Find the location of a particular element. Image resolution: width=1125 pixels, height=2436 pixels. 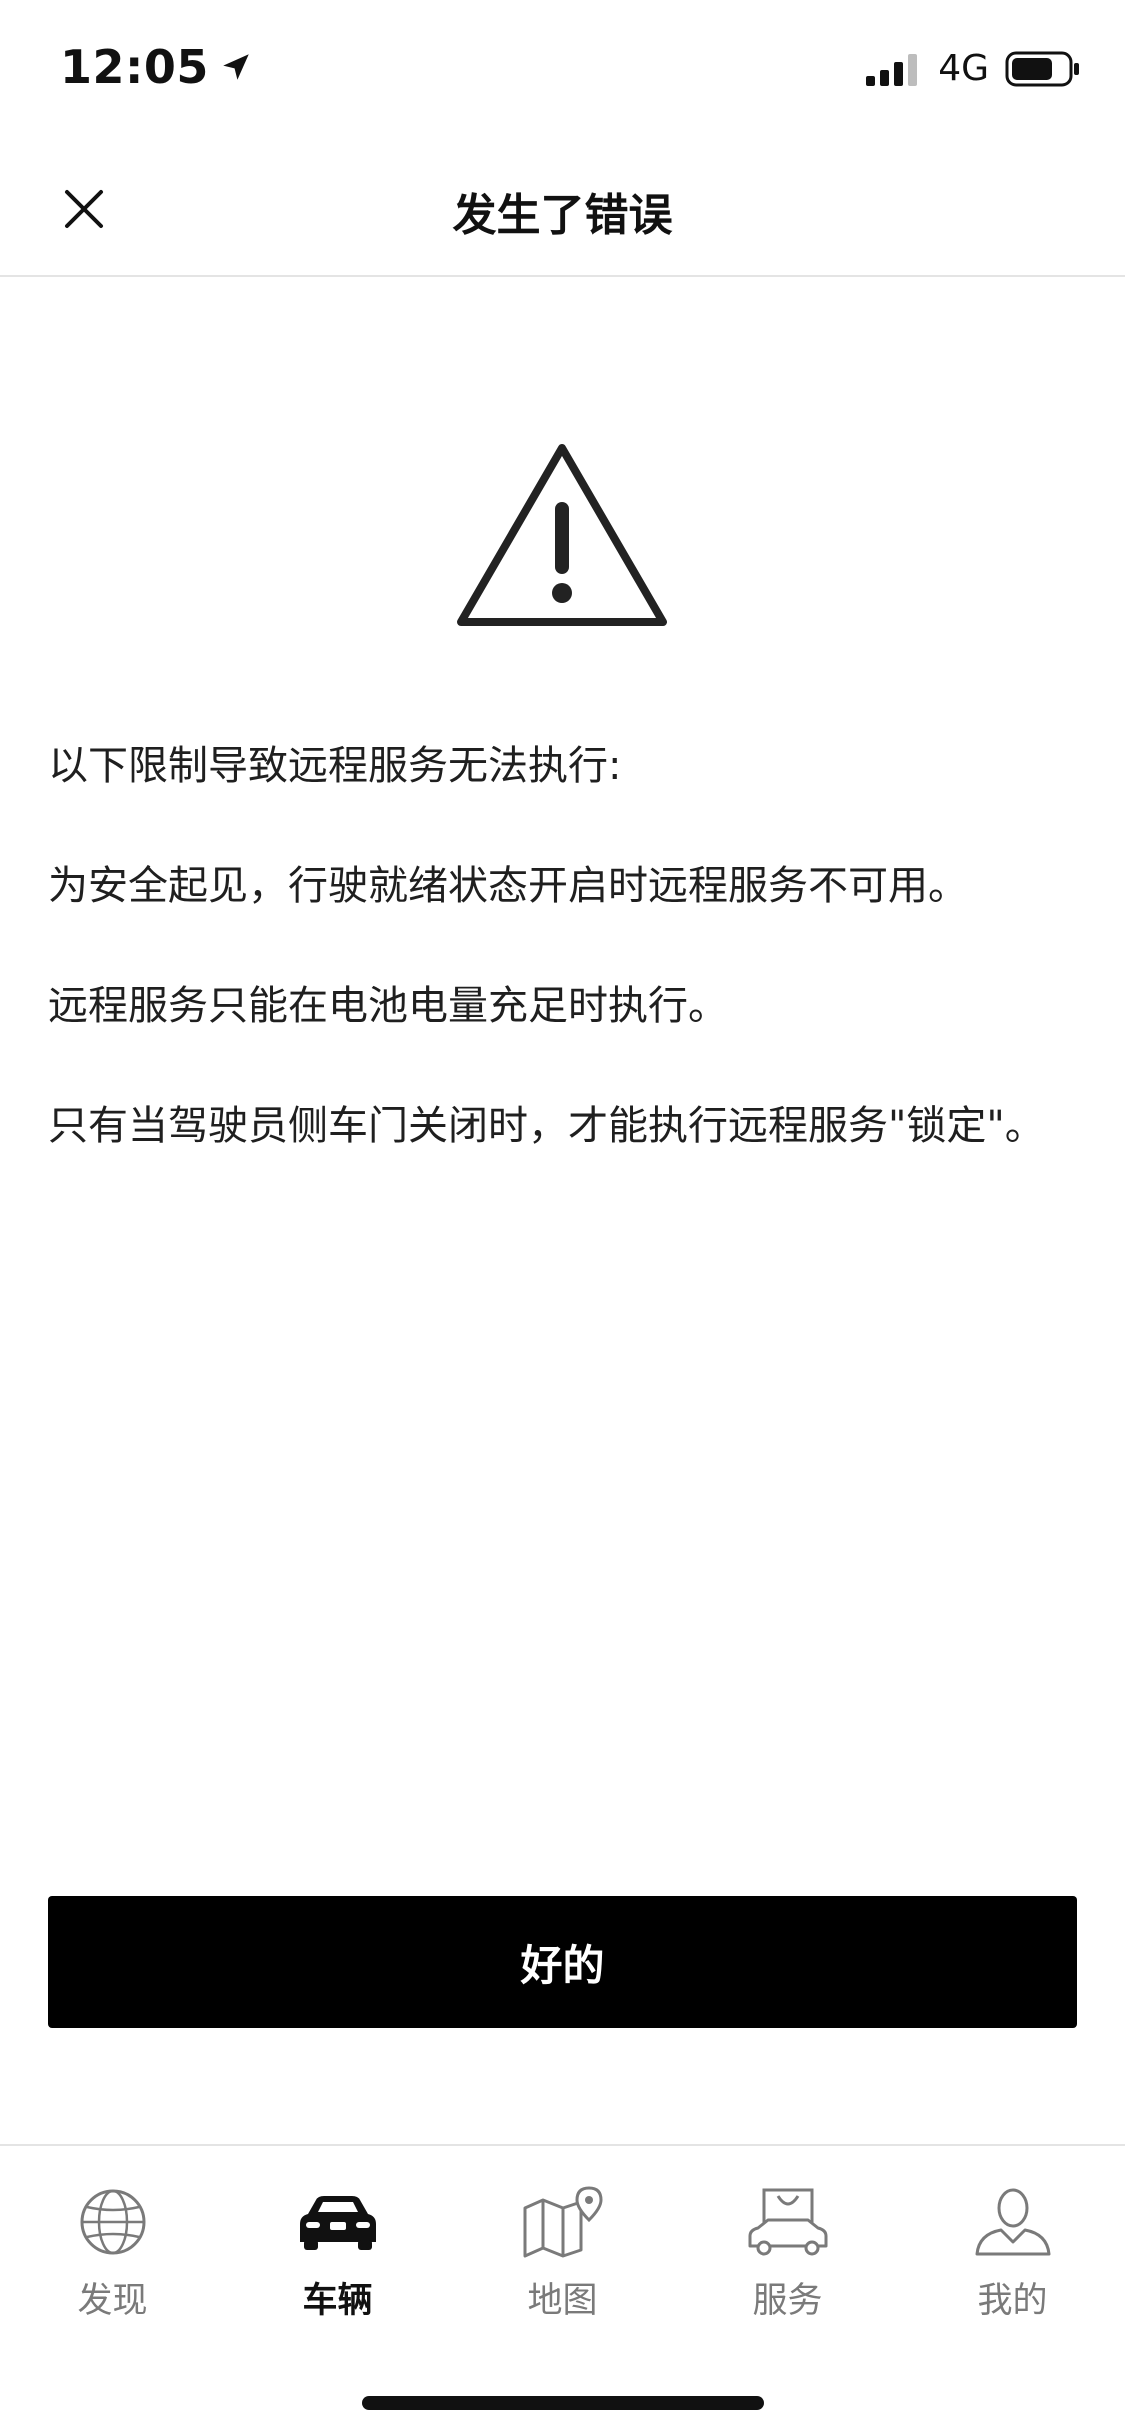

car-icon is located at coordinates (337, 2223).